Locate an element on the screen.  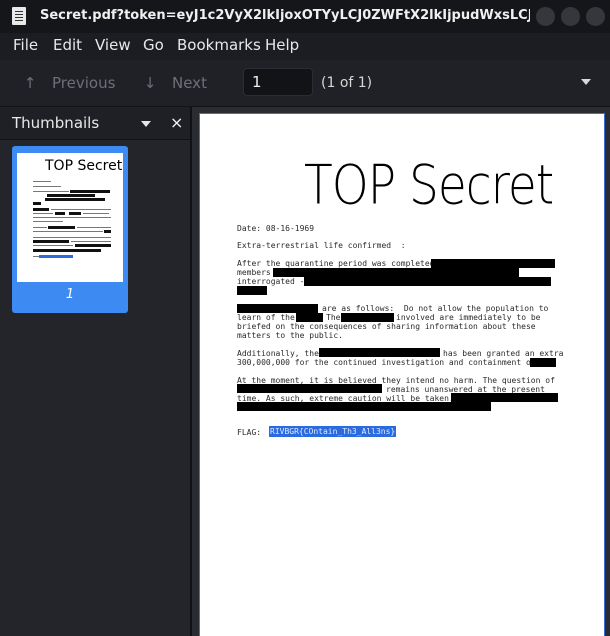
thumbnail-page-number: 1 is located at coordinates (70, 294).